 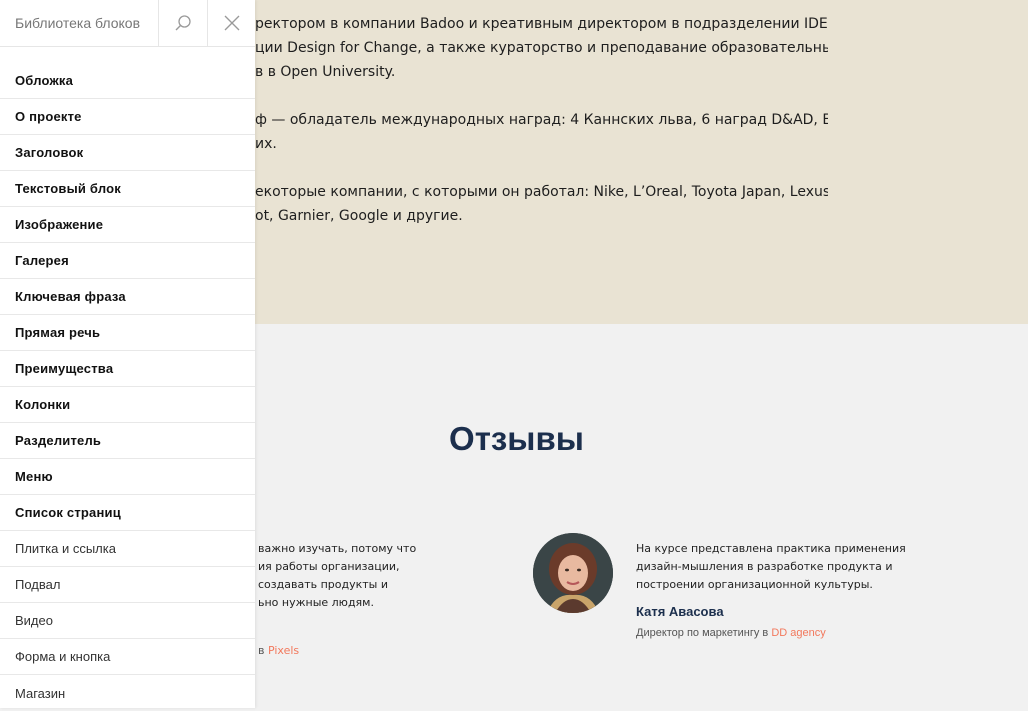 I want to click on avatar, so click(x=573, y=573).